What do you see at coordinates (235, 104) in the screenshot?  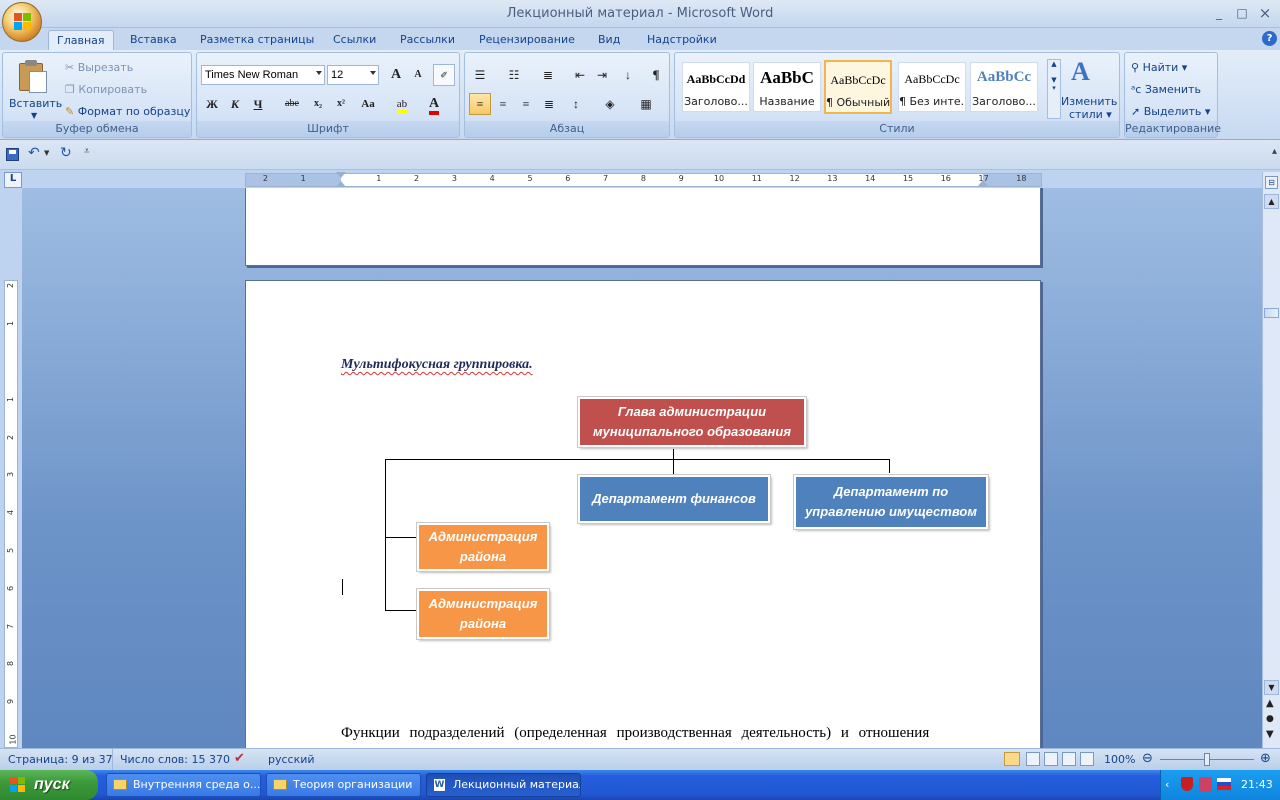 I see `italic-button: К` at bounding box center [235, 104].